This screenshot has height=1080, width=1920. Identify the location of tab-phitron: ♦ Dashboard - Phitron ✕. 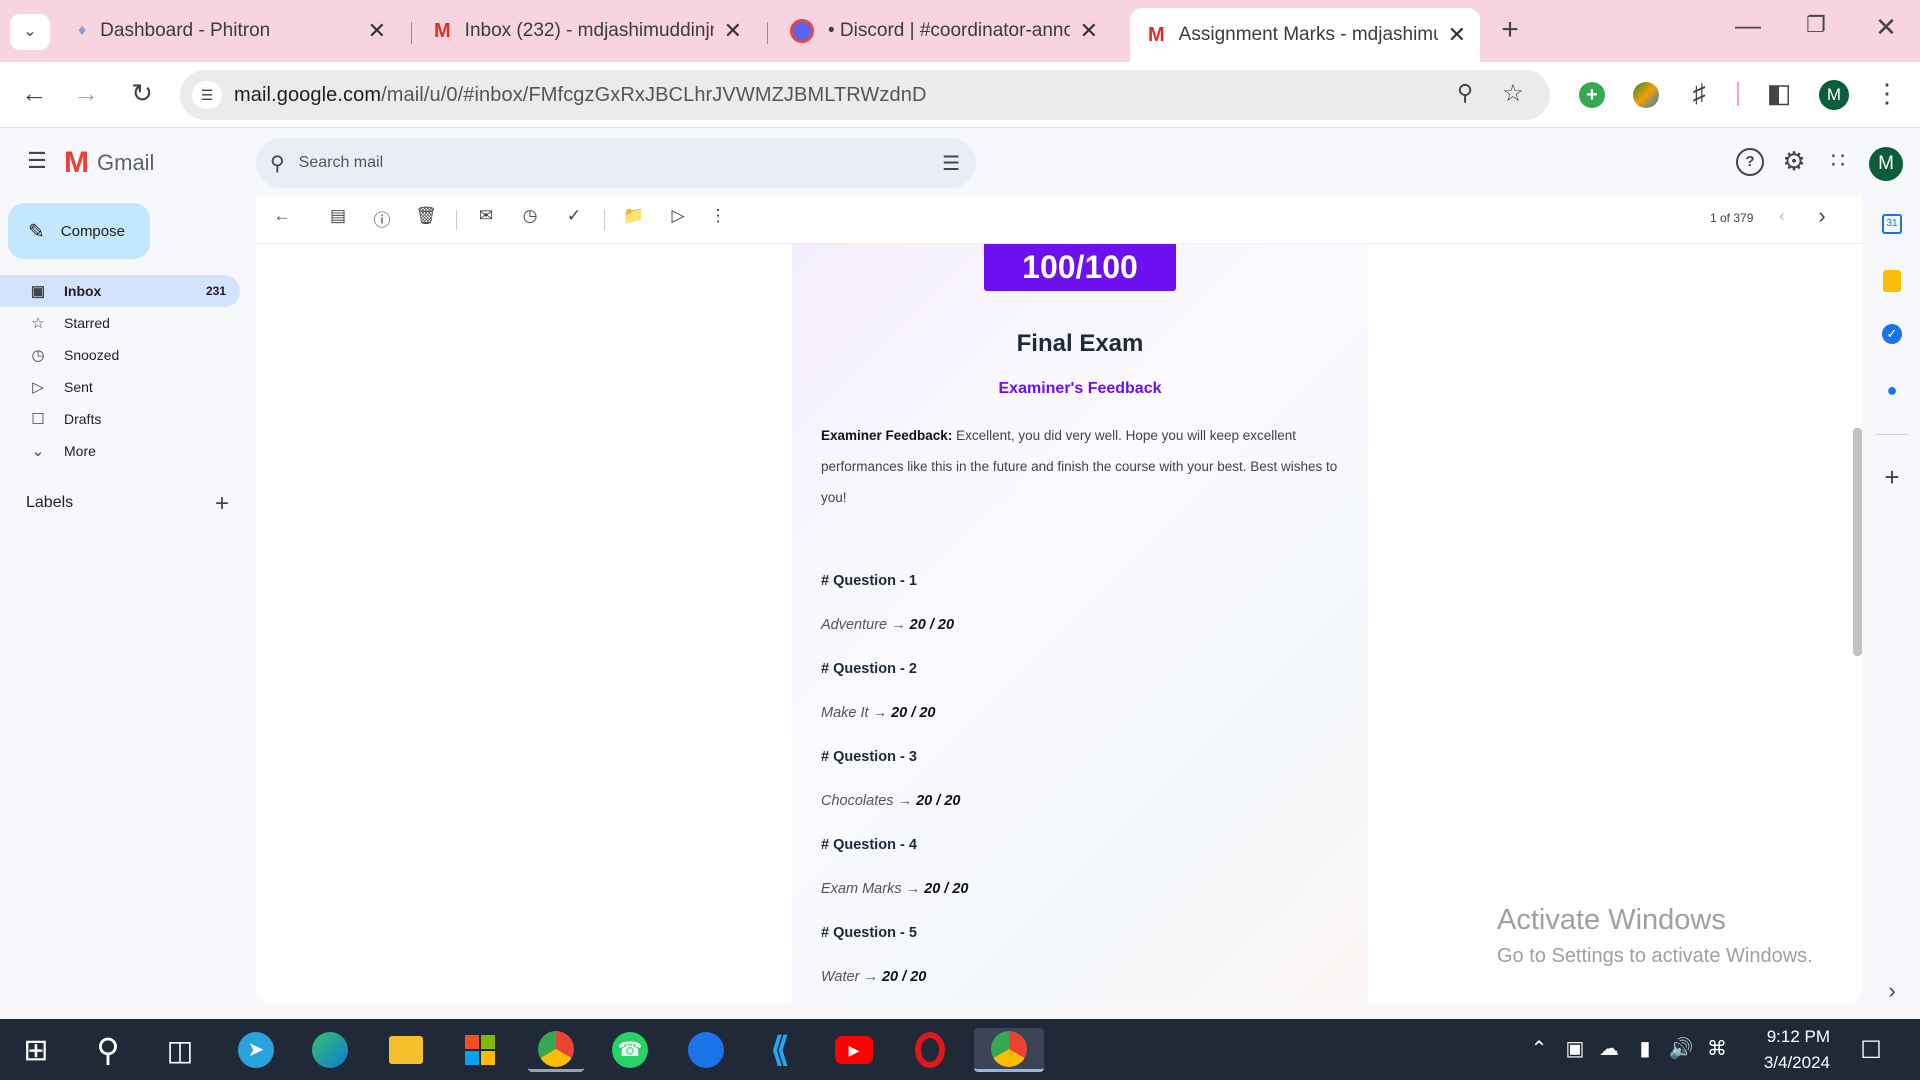
(230, 31).